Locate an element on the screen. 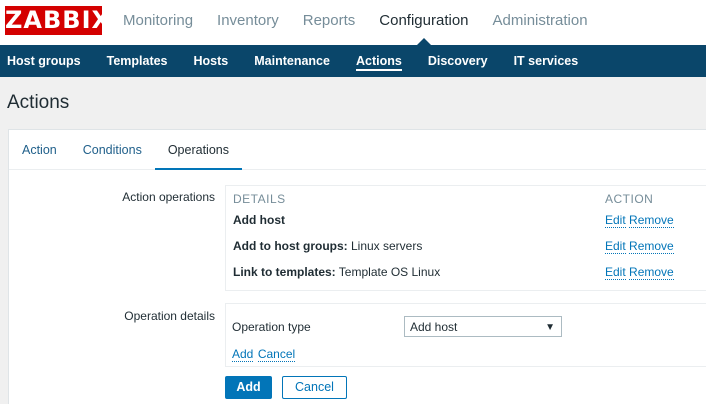 The image size is (706, 404). sub-nav-templates: Templates is located at coordinates (137, 61).